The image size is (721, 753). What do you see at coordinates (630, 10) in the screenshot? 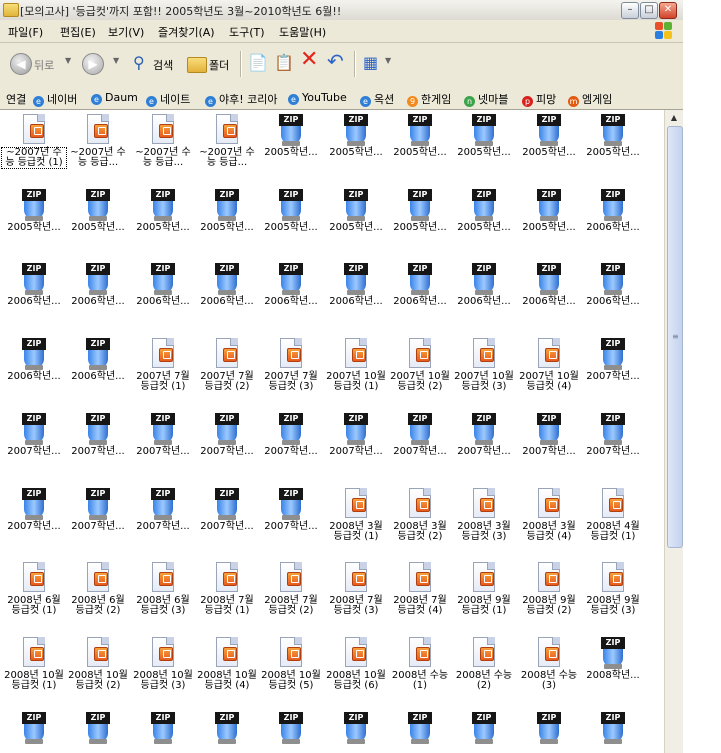
I see `minimize-button: –` at bounding box center [630, 10].